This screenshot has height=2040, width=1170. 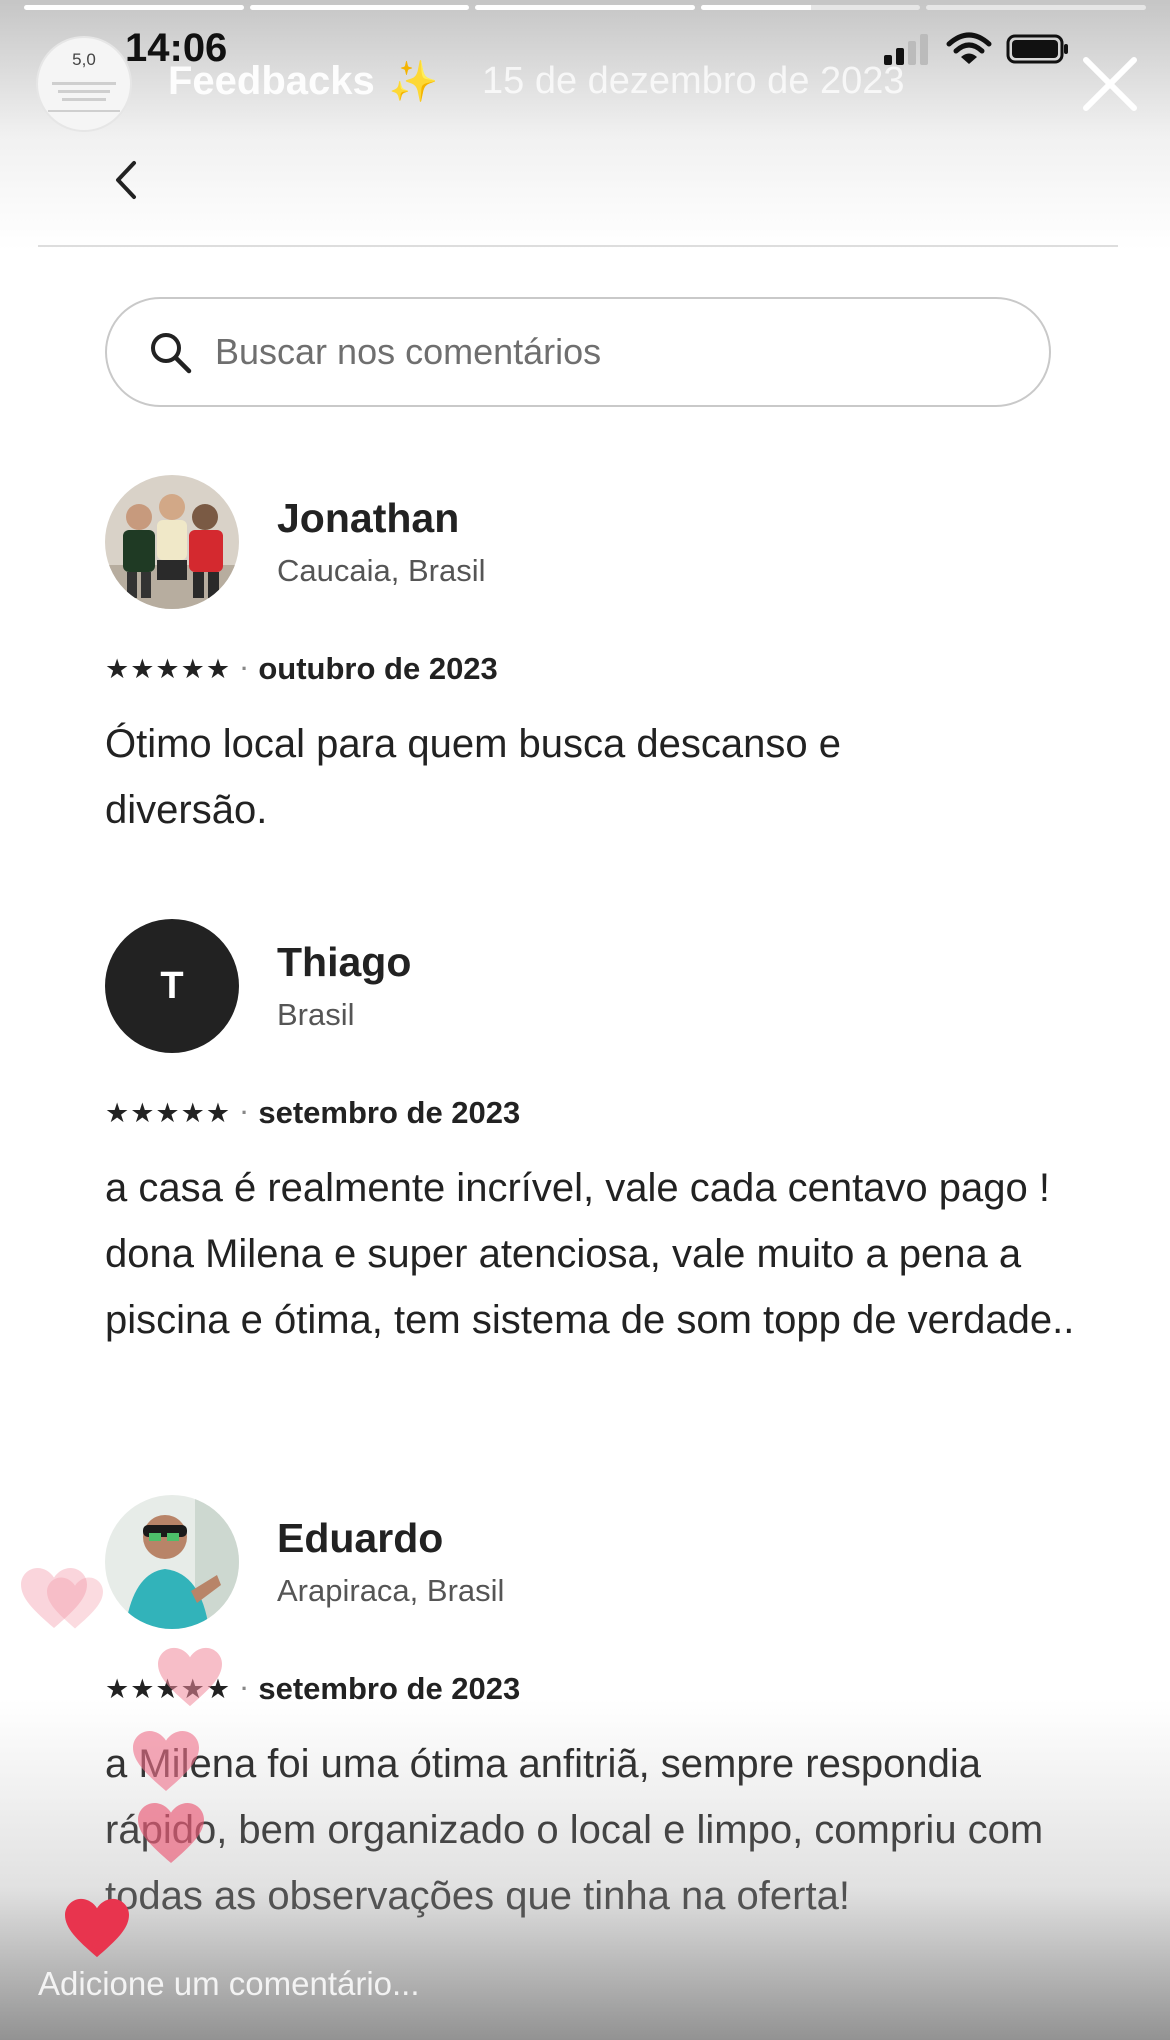 I want to click on search-bar, so click(x=578, y=352).